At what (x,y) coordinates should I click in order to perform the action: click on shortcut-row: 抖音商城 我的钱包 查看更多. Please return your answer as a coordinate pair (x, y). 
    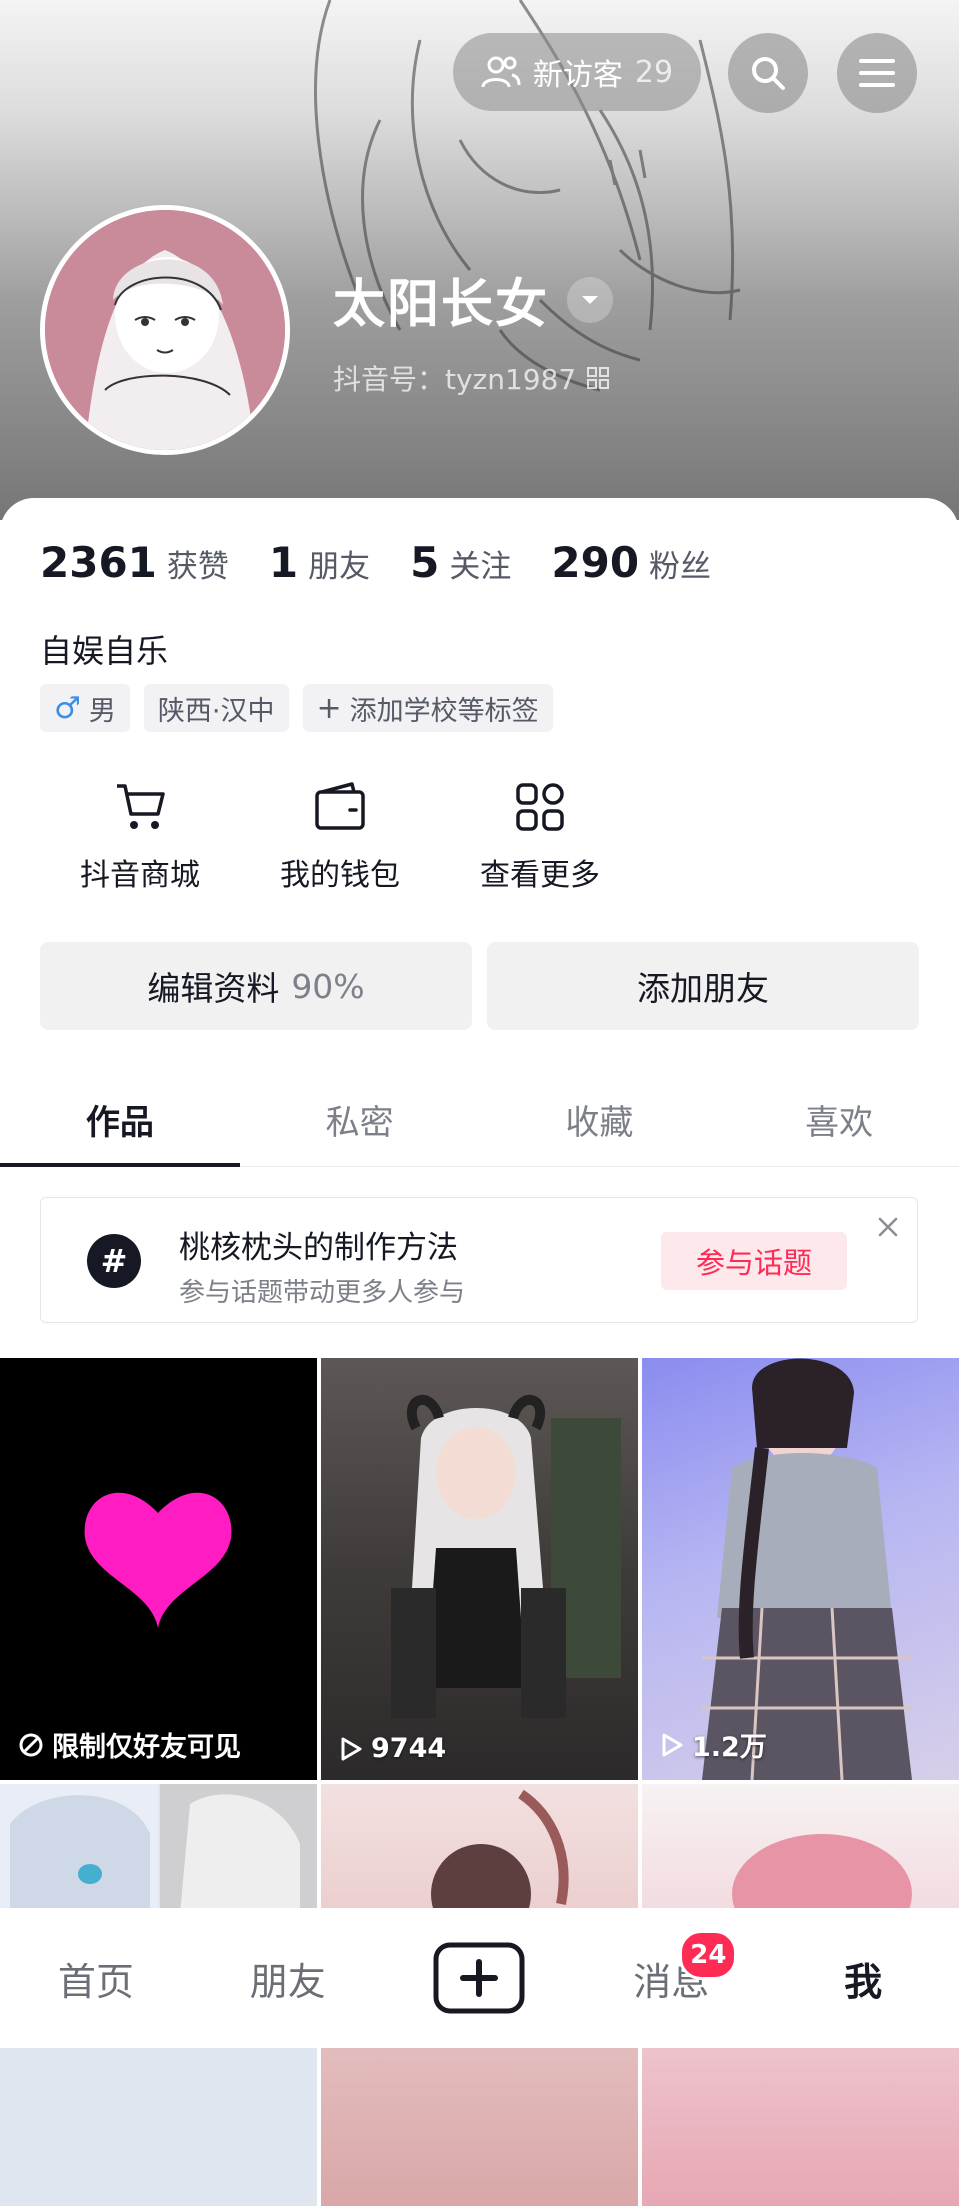
    Looking at the image, I should click on (340, 838).